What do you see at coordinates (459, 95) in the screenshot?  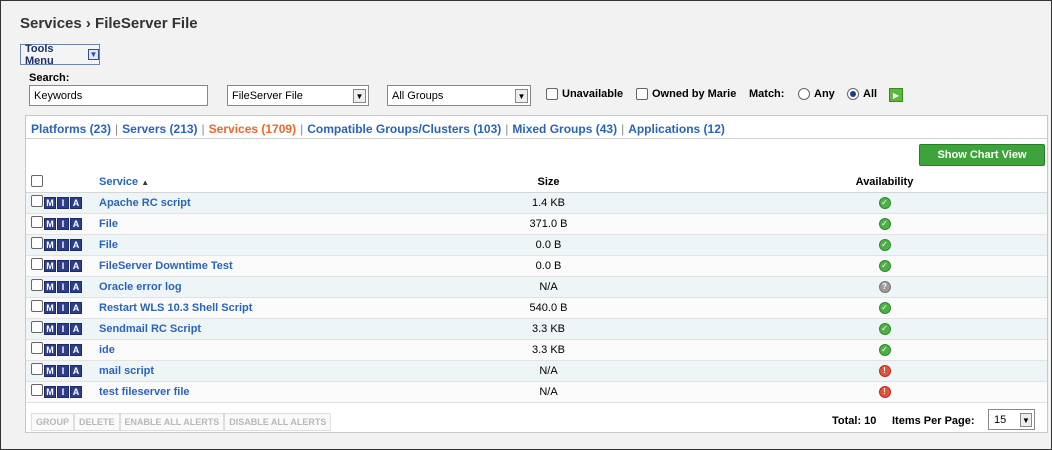 I see `group-select: All Groups ▼` at bounding box center [459, 95].